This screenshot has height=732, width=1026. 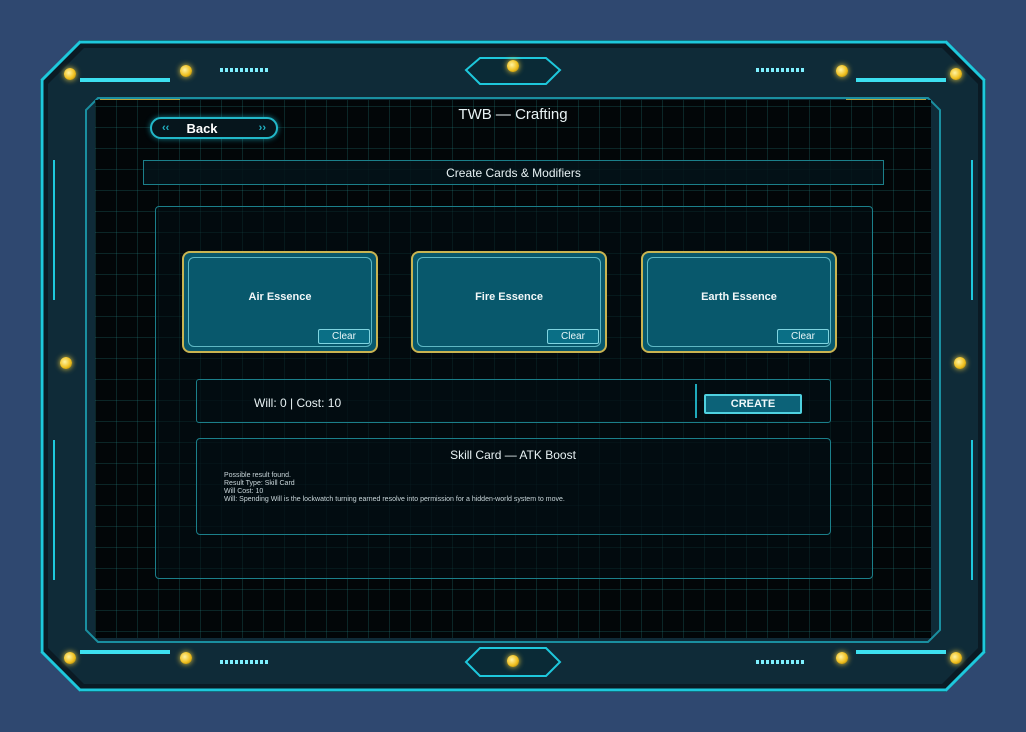 What do you see at coordinates (513, 114) in the screenshot?
I see `window-title: TWB — Crafting` at bounding box center [513, 114].